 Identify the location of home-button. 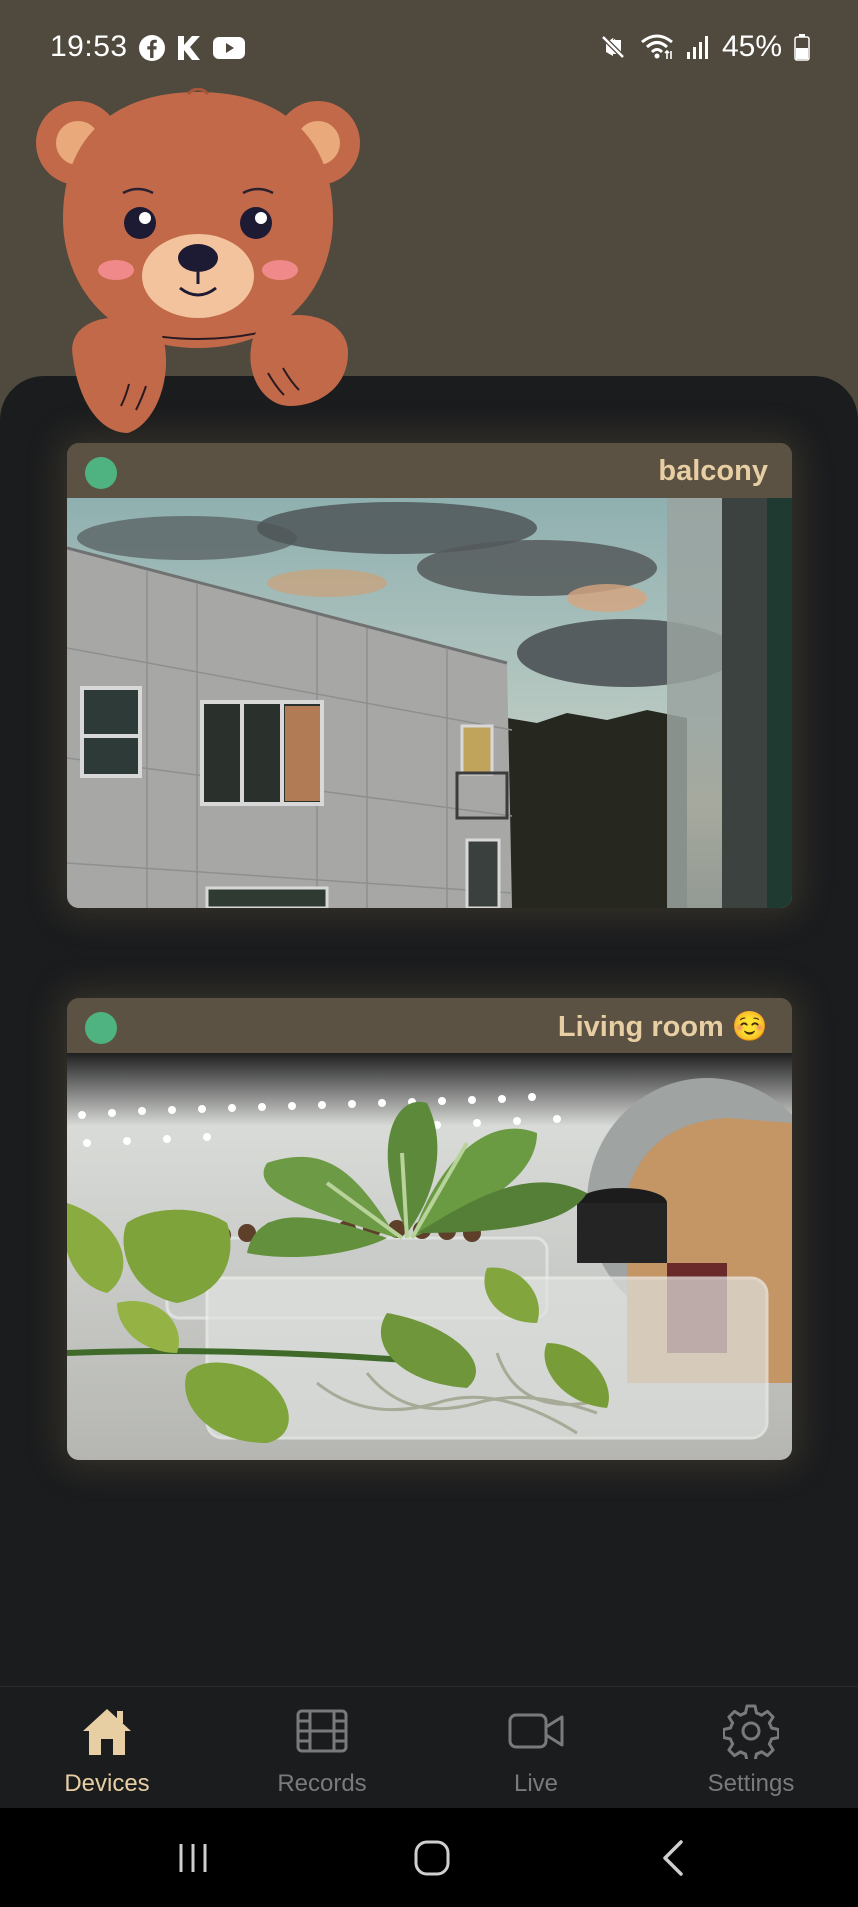
(432, 1858).